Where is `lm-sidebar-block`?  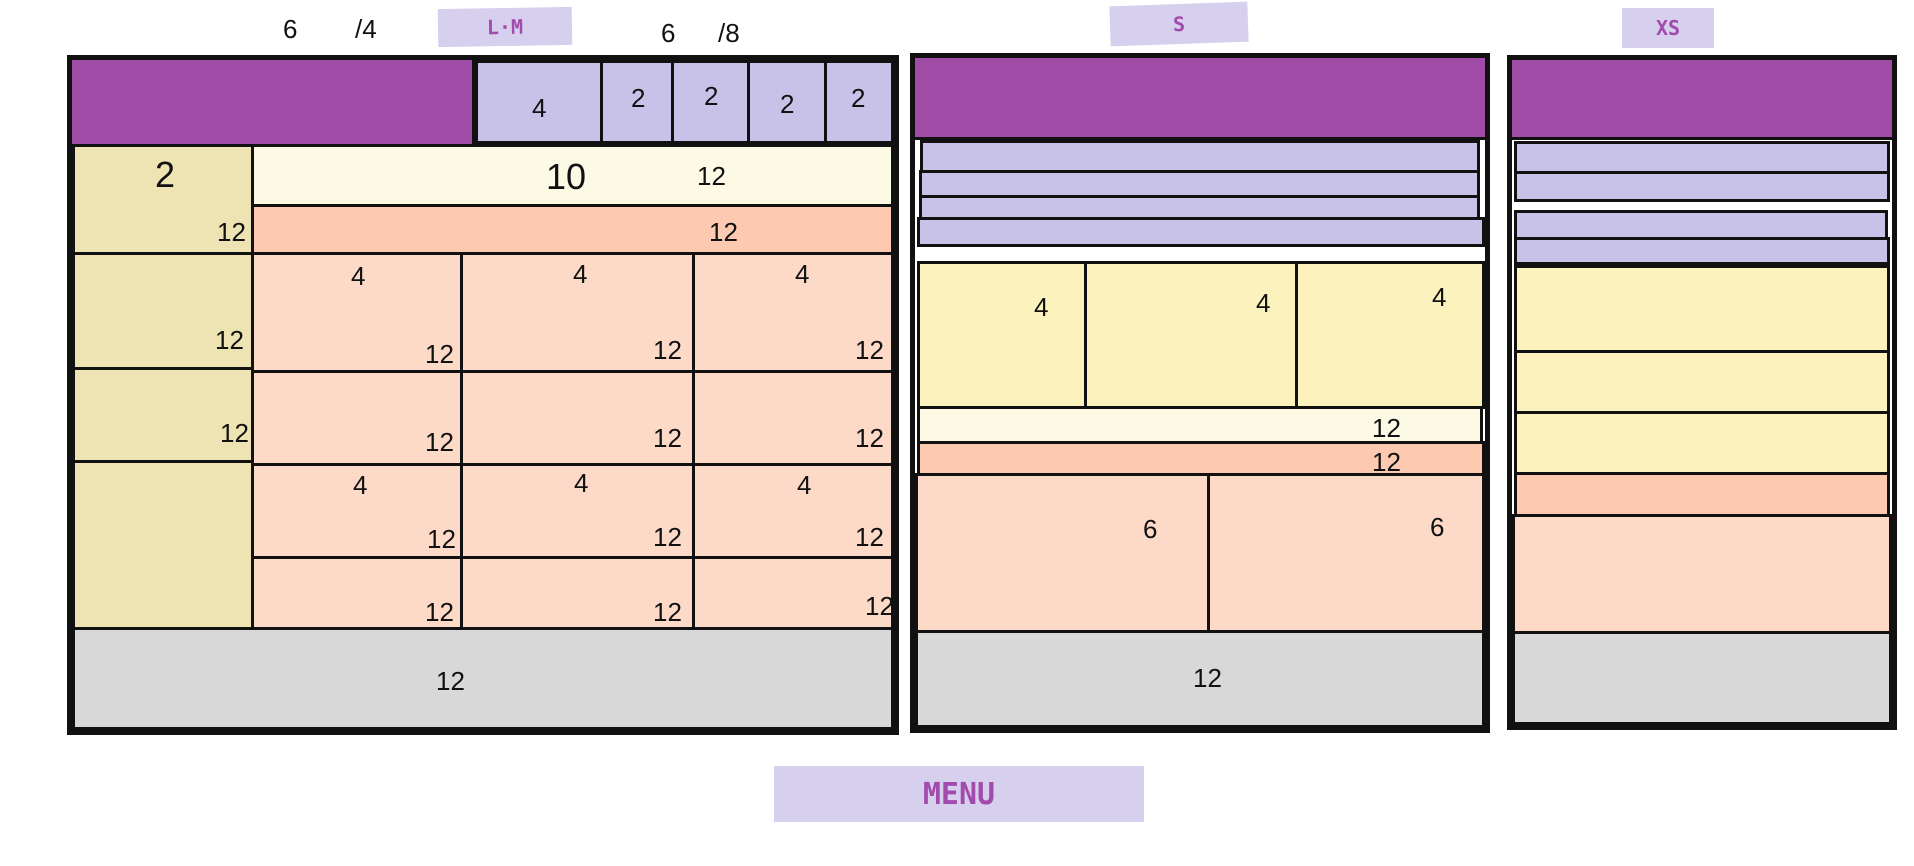
lm-sidebar-block is located at coordinates (163, 545).